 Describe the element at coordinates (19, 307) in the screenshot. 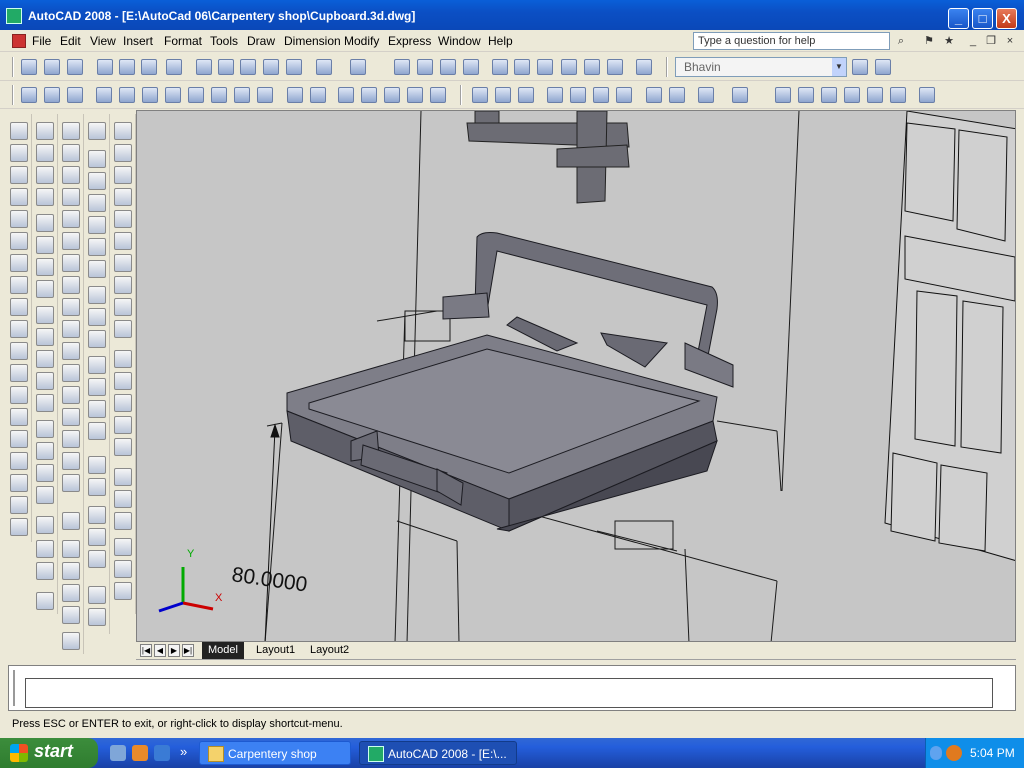

I see `spline-icon` at that location.